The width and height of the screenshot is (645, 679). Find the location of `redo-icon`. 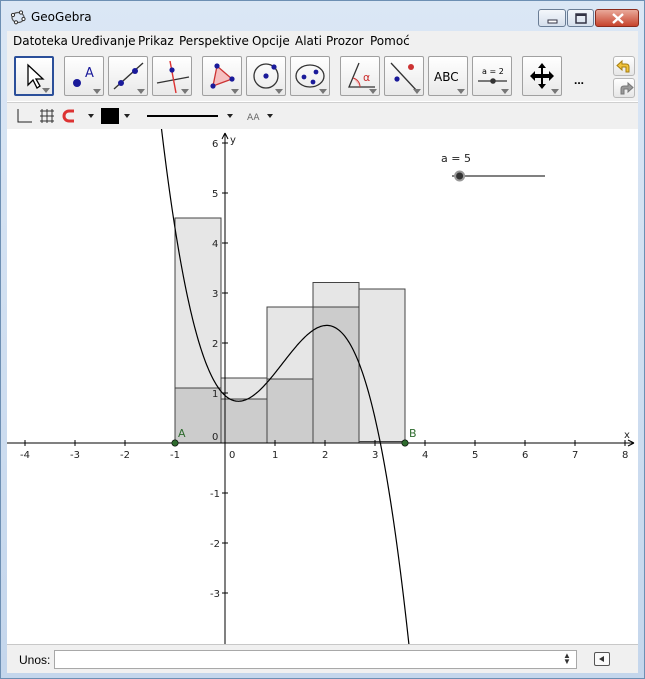

redo-icon is located at coordinates (627, 88).